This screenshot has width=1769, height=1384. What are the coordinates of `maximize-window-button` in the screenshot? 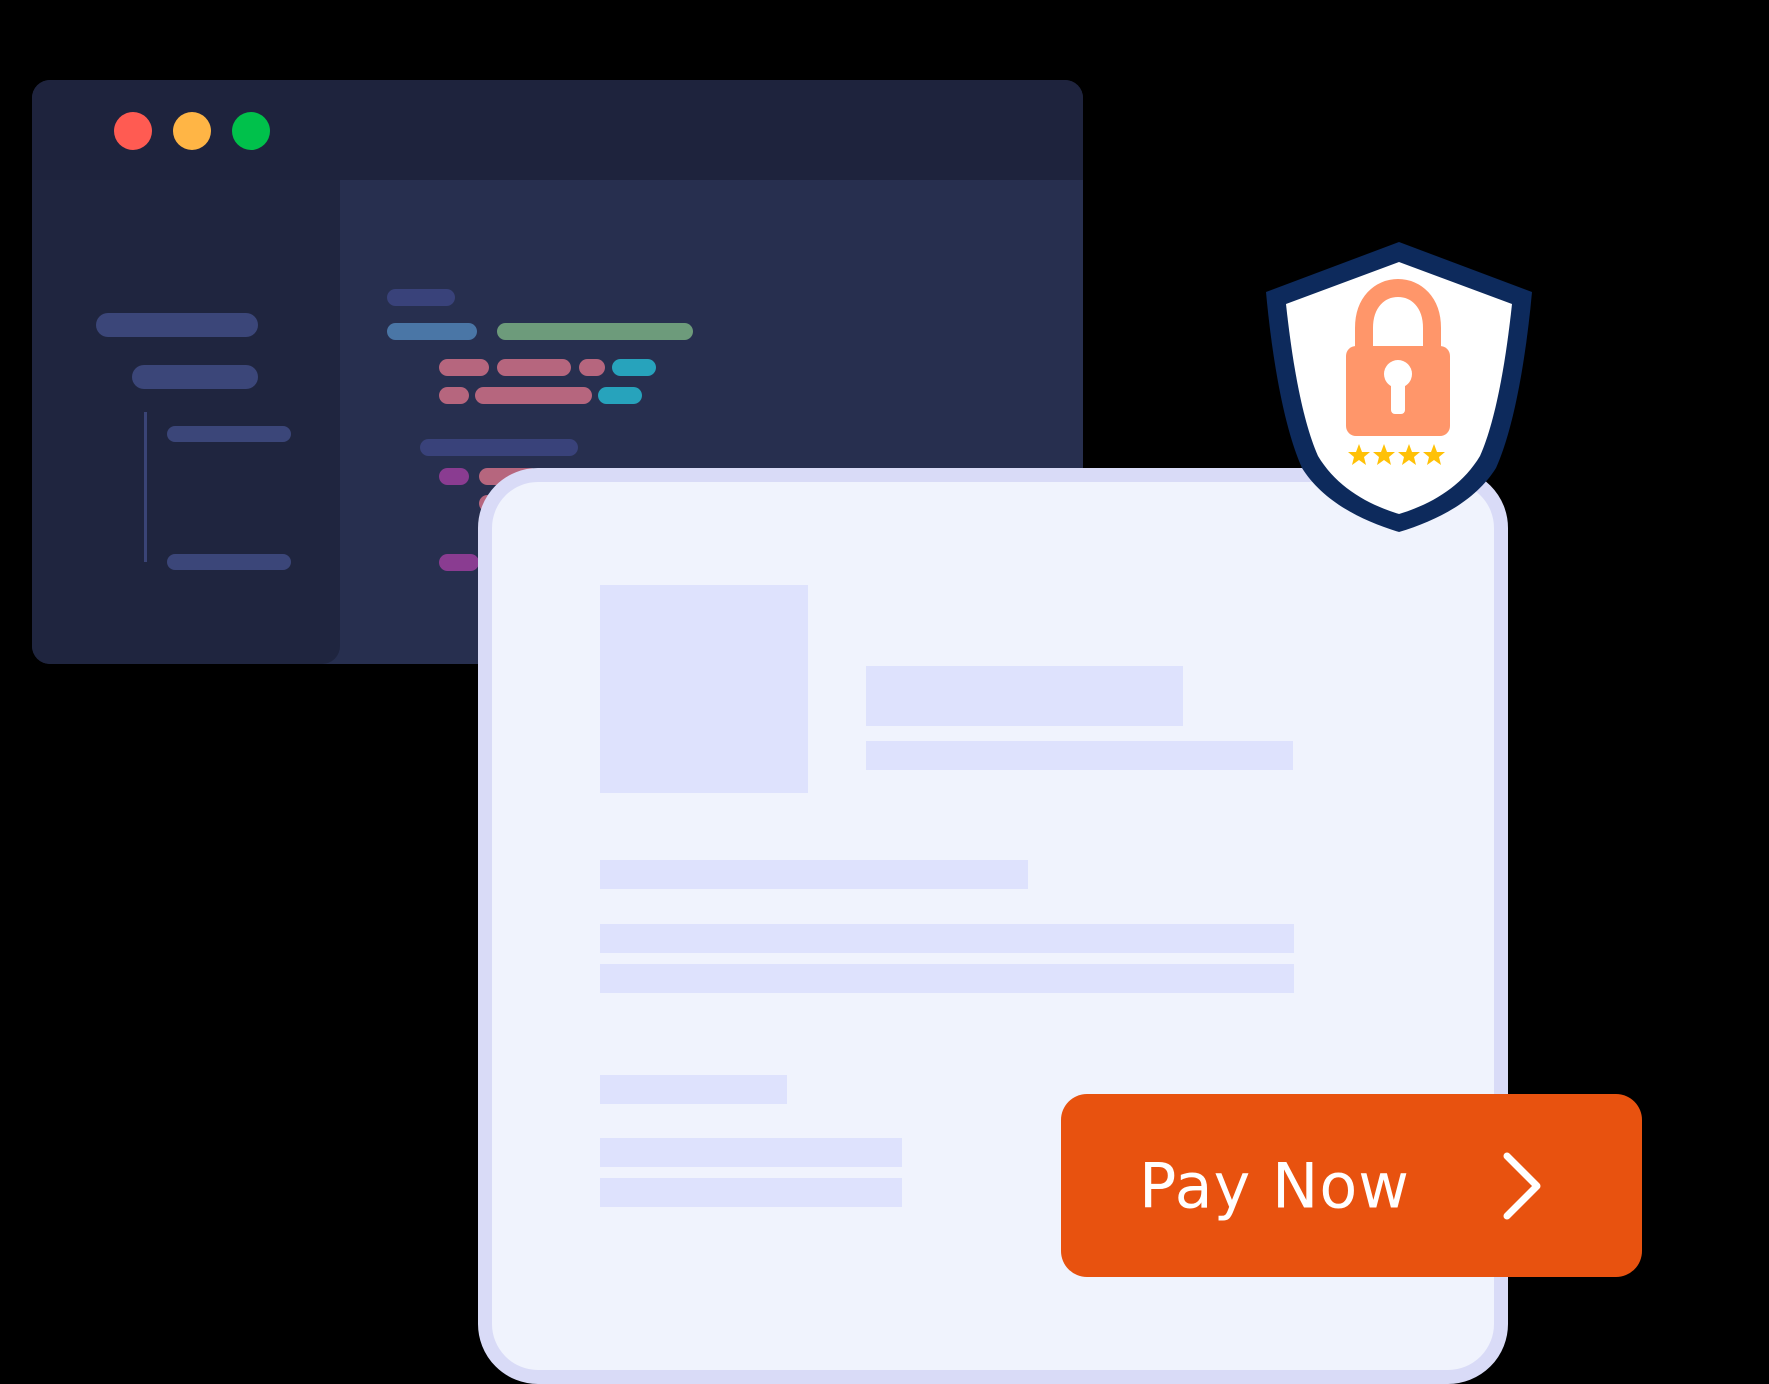 It's located at (251, 131).